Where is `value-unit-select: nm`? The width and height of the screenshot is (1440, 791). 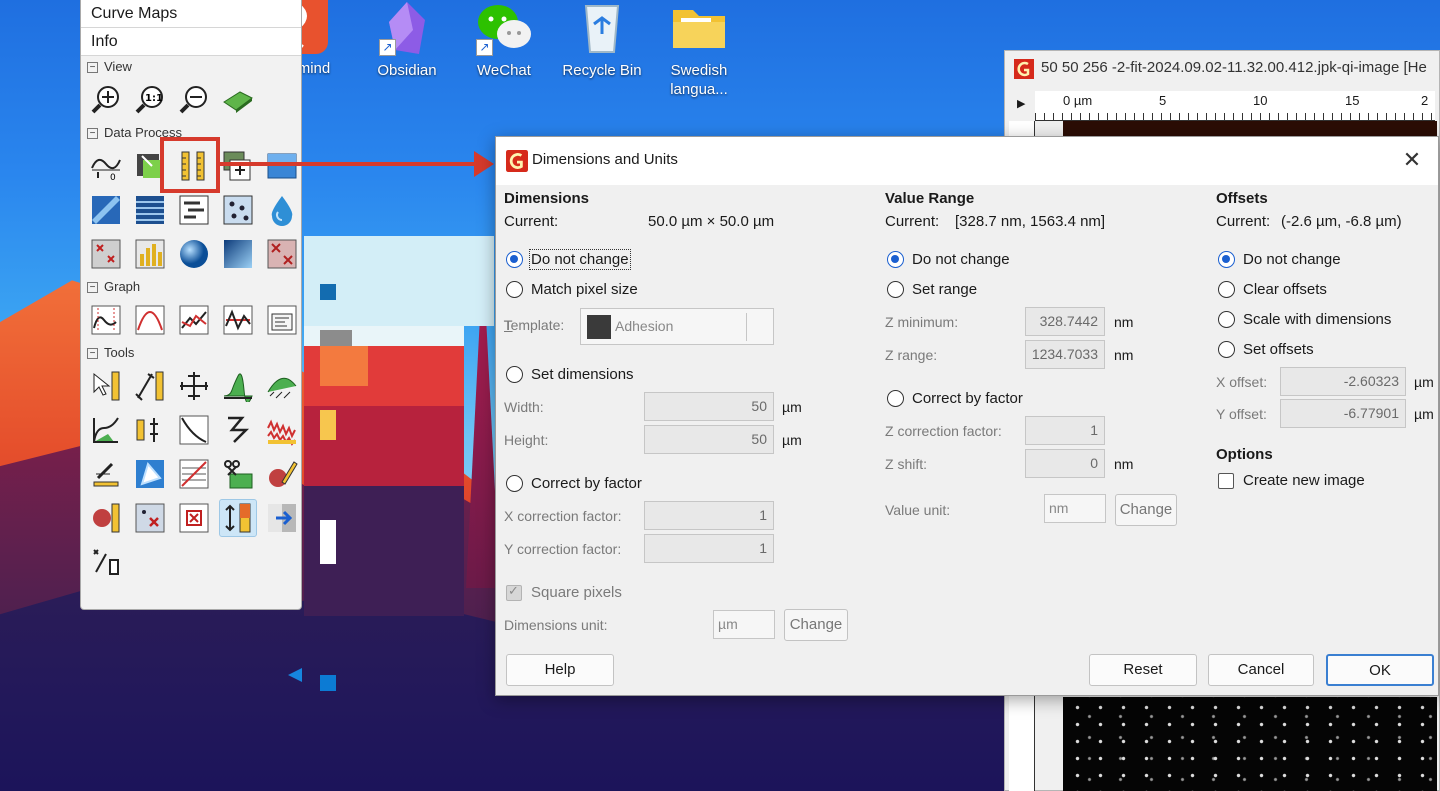 value-unit-select: nm is located at coordinates (1075, 508).